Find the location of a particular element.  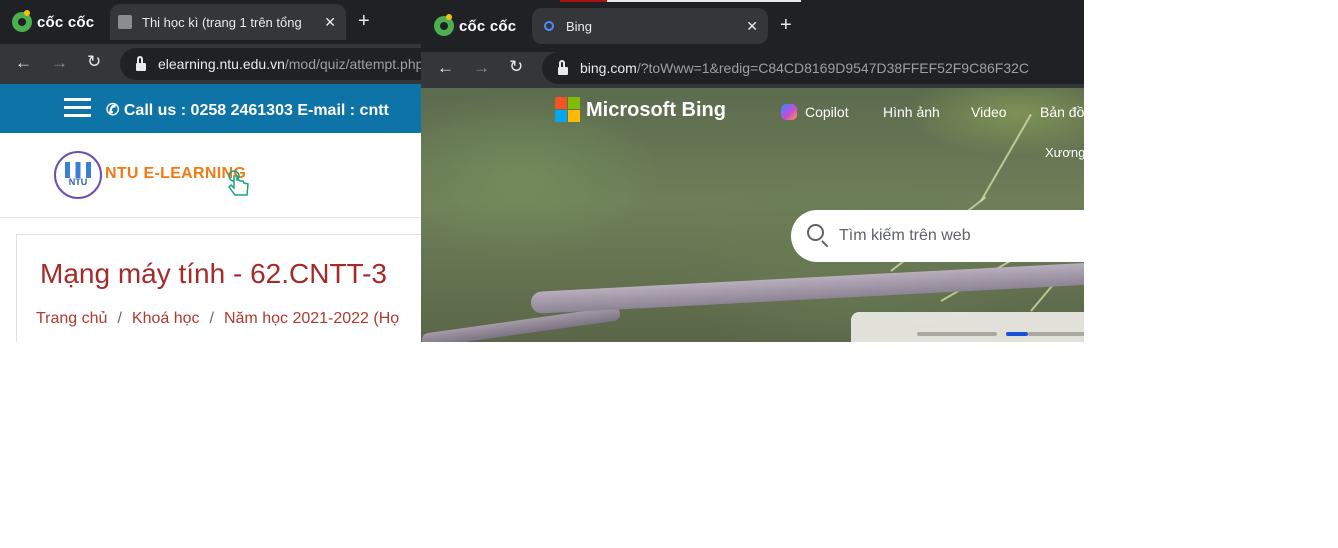

sub-nav-link: Xương is located at coordinates (1064, 152).